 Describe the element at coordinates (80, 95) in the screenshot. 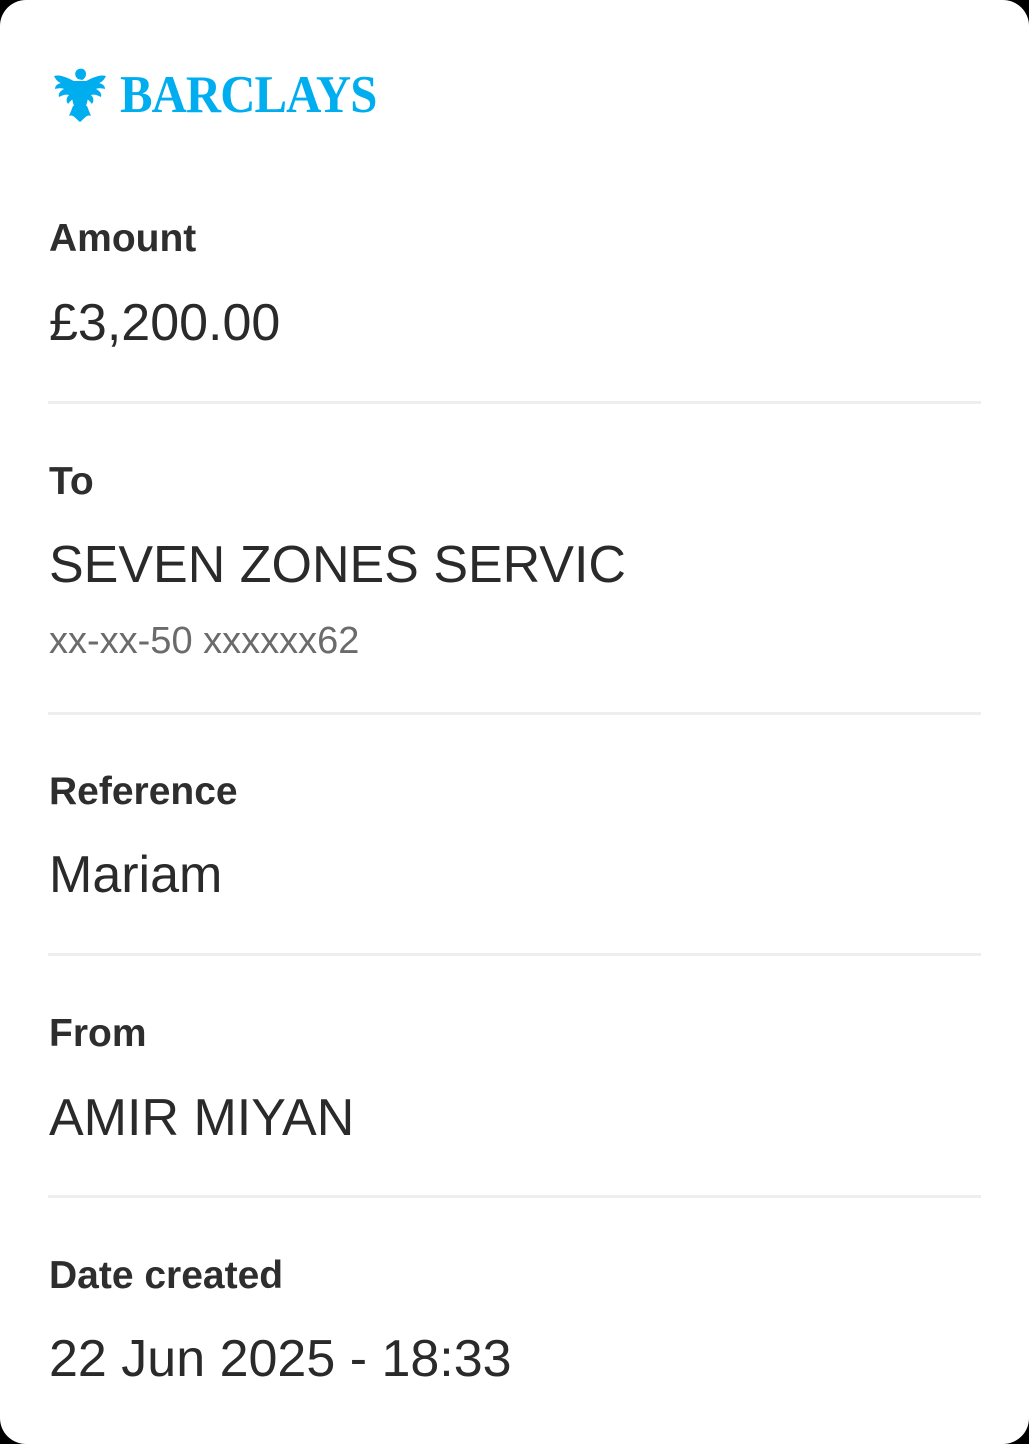

I see `eagle-icon` at that location.